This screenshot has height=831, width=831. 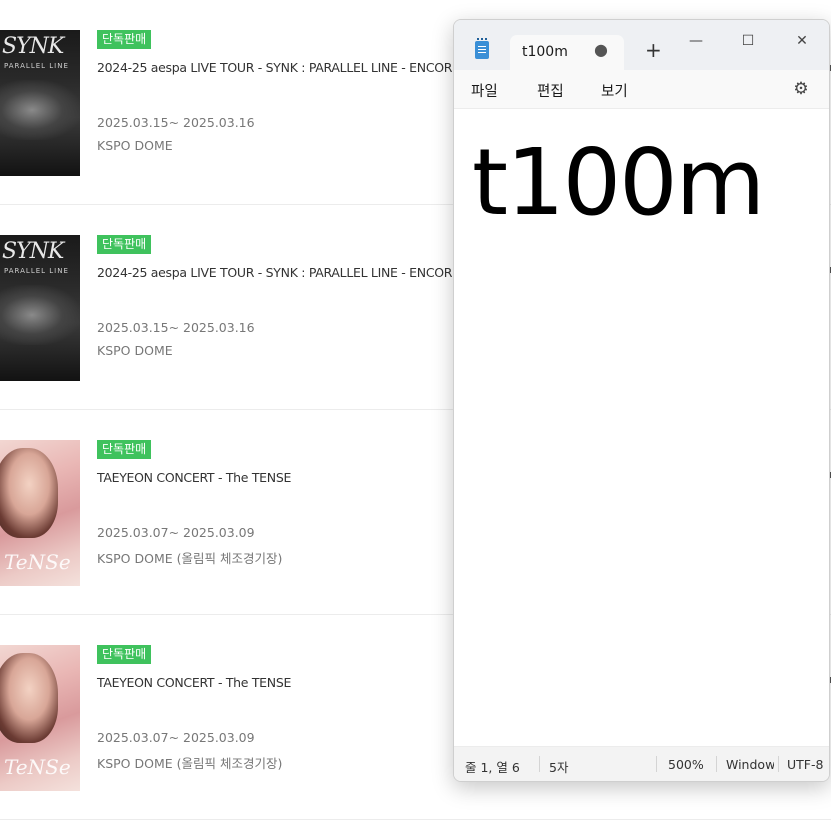 I want to click on maximize-button: ☐, so click(x=748, y=41).